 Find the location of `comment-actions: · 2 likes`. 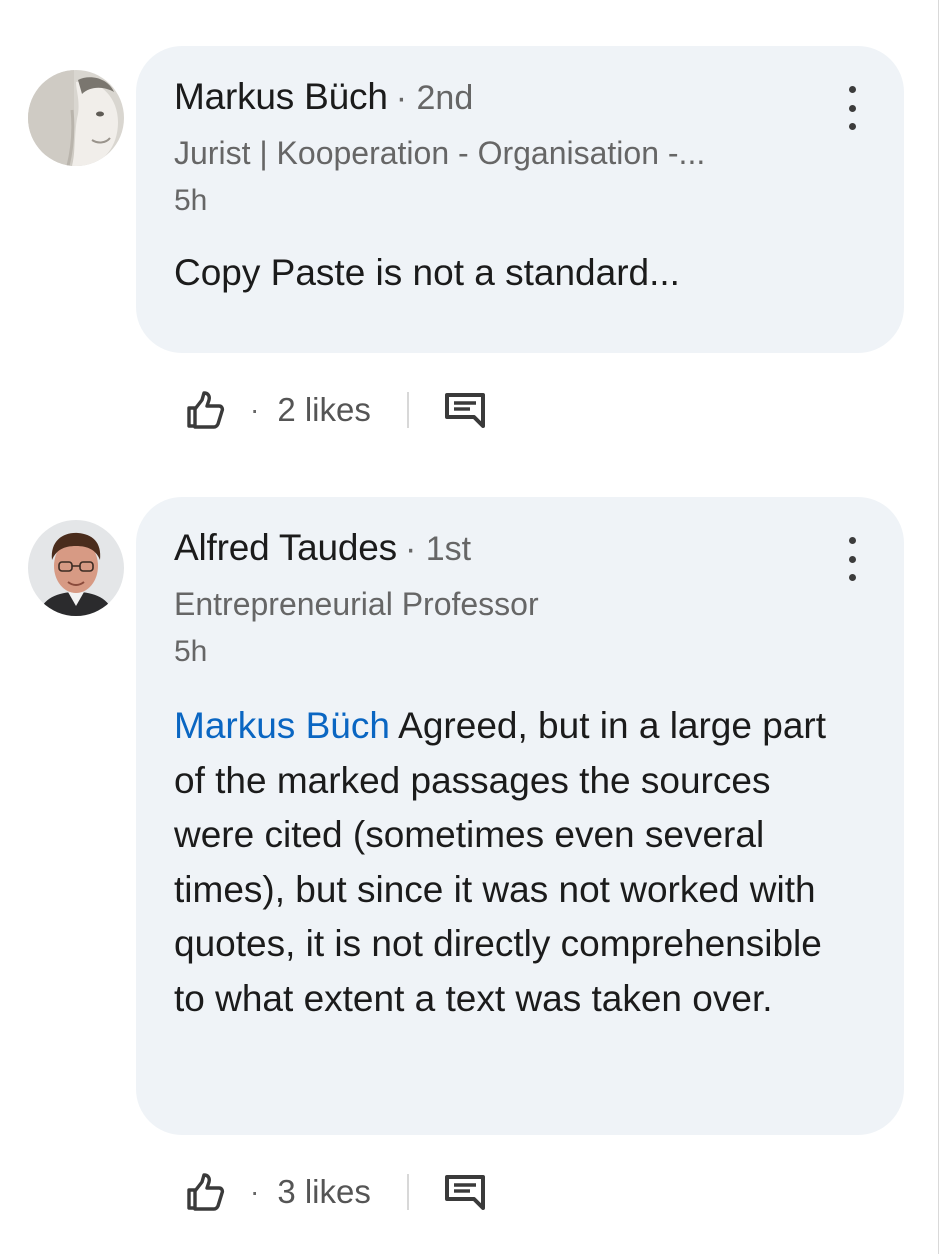

comment-actions: · 2 likes is located at coordinates (335, 410).